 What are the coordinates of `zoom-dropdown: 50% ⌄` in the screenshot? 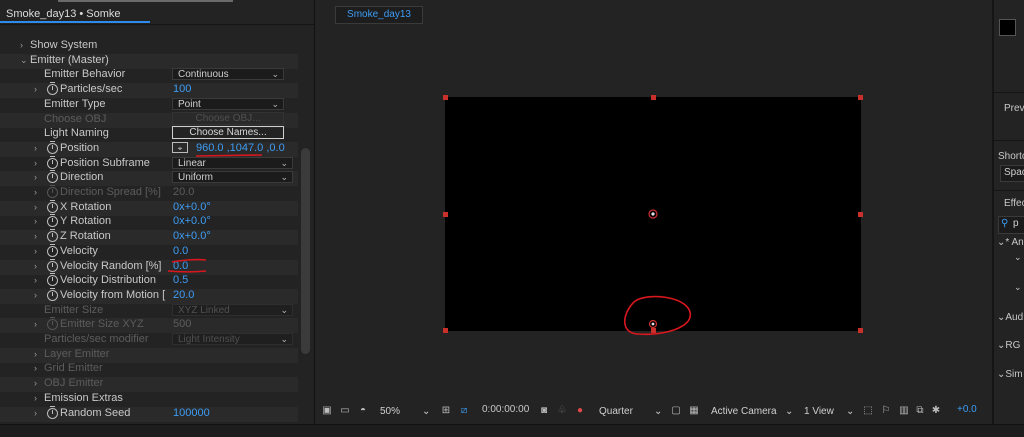 It's located at (406, 412).